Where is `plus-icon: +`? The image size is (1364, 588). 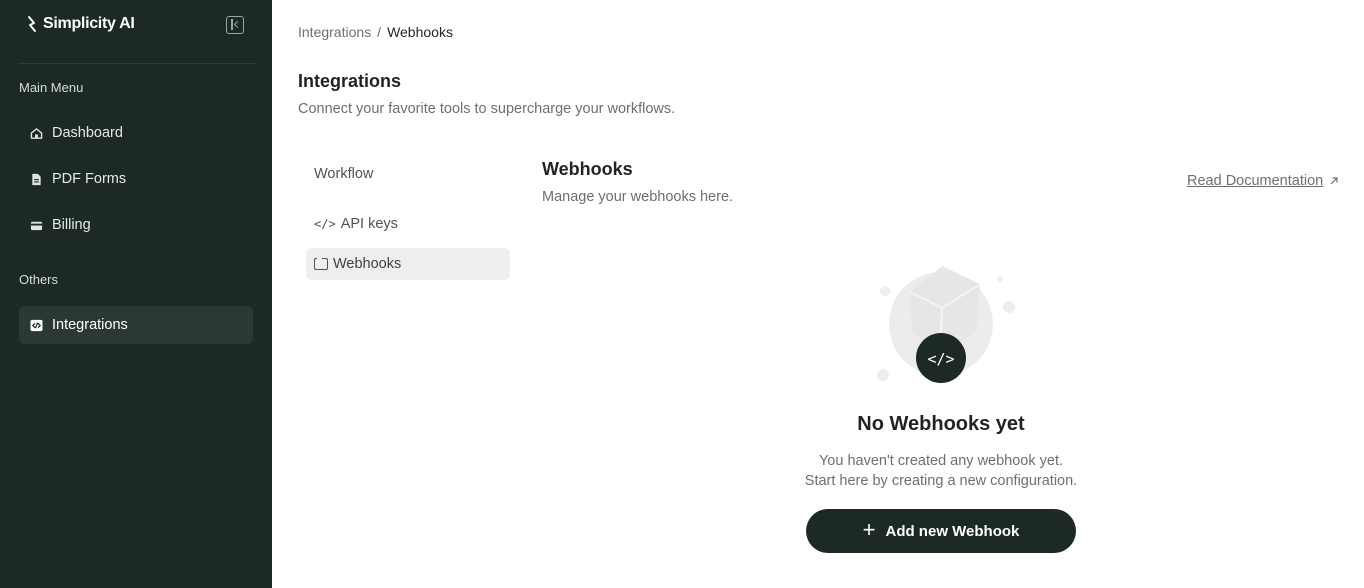 plus-icon: + is located at coordinates (869, 529).